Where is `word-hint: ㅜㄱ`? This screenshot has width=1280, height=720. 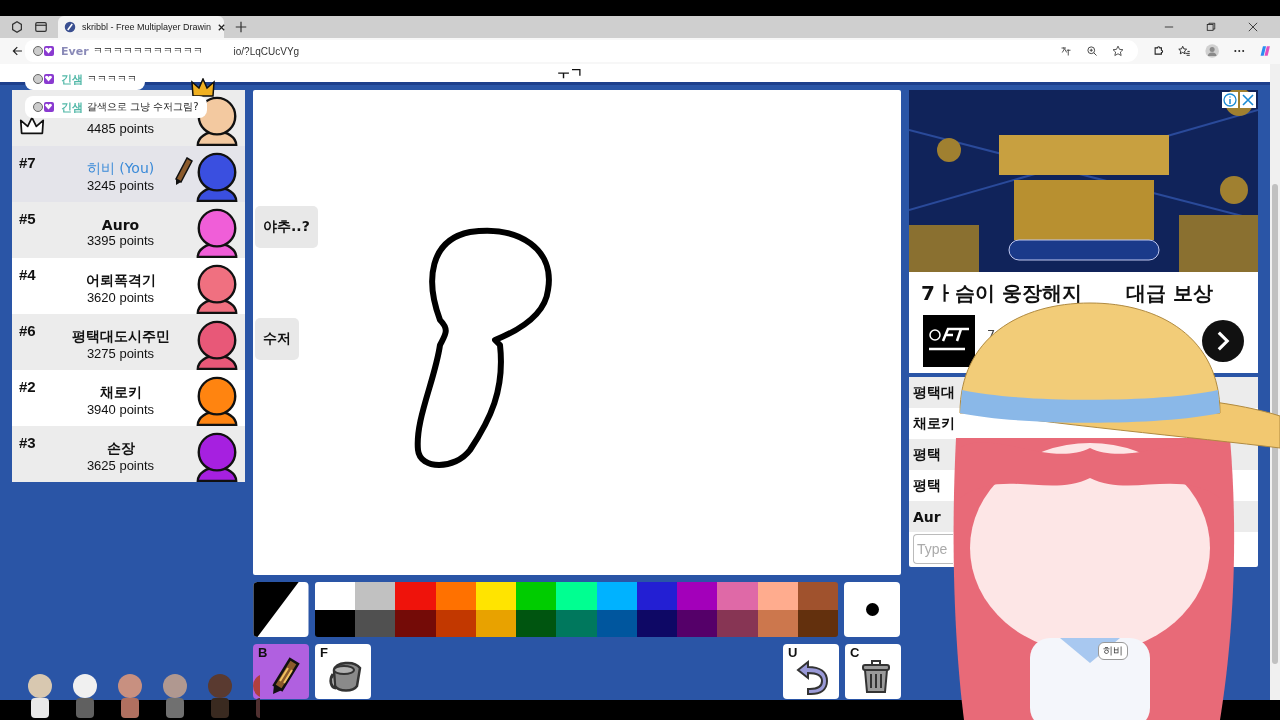
word-hint: ㅜㄱ is located at coordinates (570, 73).